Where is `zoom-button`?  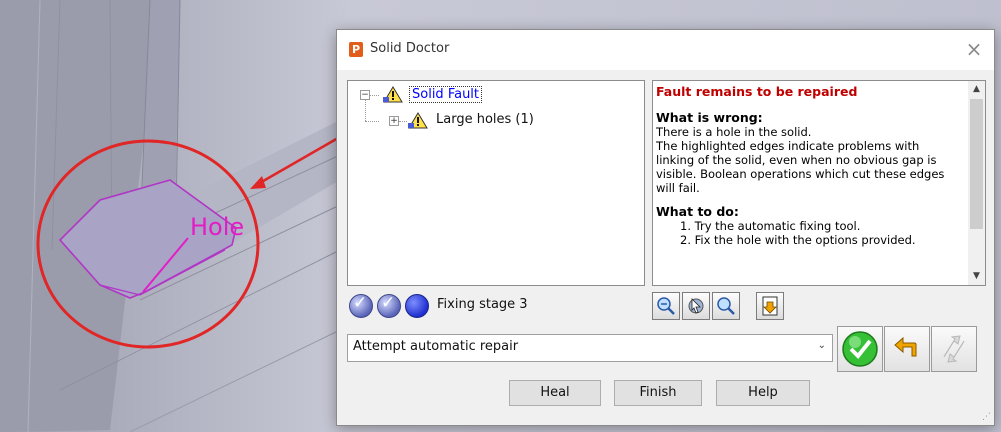
zoom-button is located at coordinates (726, 306).